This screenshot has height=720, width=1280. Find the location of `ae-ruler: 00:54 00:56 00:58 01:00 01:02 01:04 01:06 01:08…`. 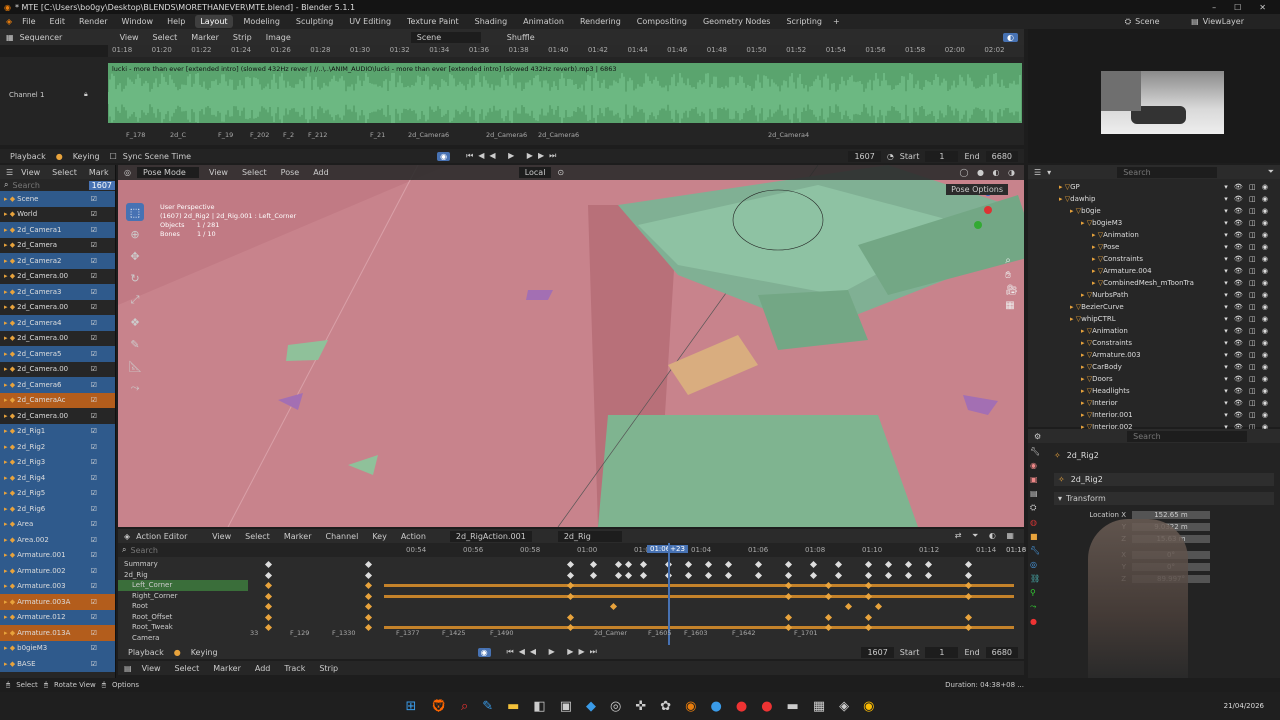

ae-ruler: 00:54 00:56 00:58 01:00 01:02 01:04 01:06 01:08… is located at coordinates (646, 550).